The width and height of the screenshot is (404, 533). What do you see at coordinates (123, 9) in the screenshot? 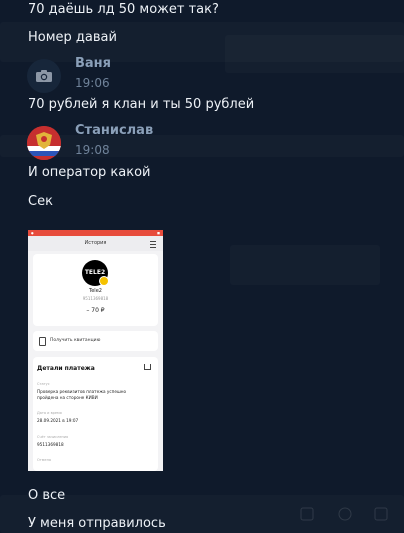
I see `message-text: 70 даёшь лд 50 может так?` at bounding box center [123, 9].